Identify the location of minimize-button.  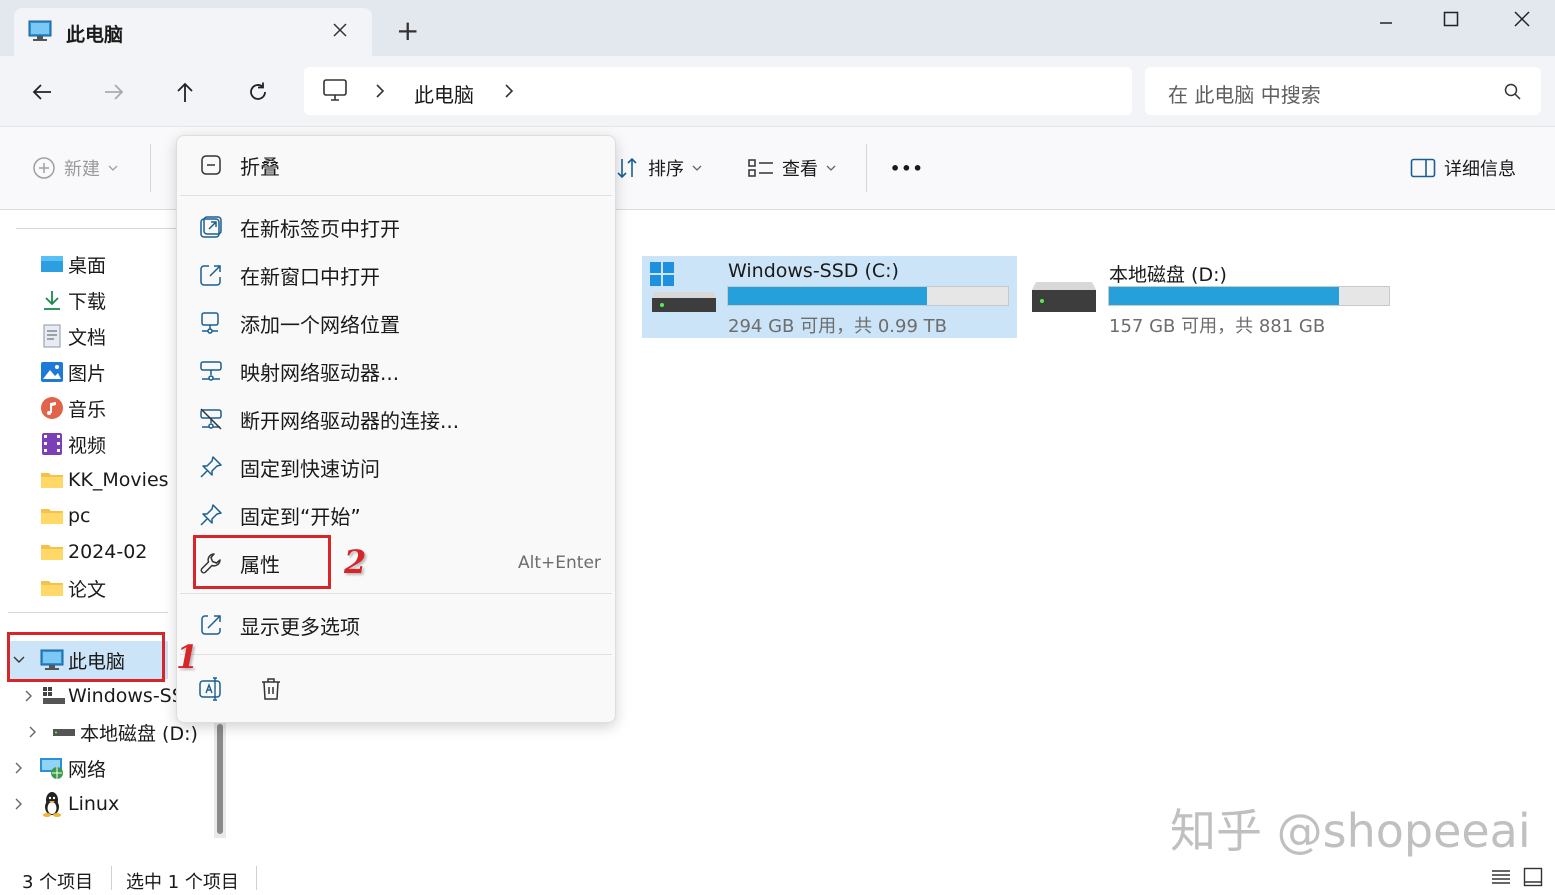
(1386, 19).